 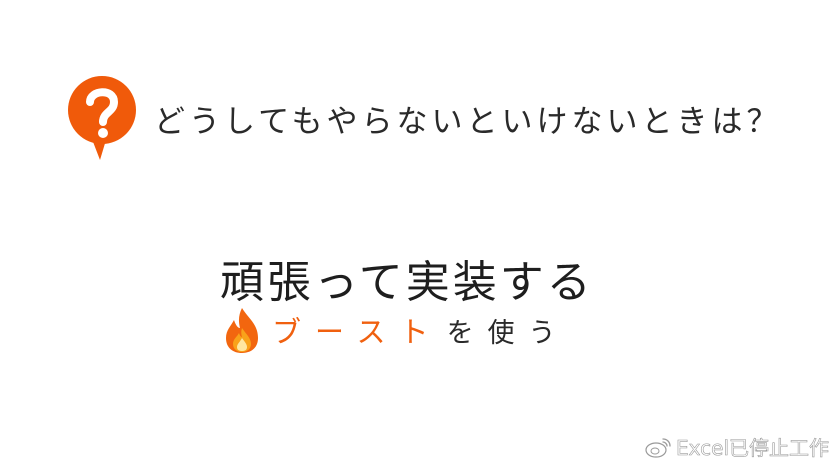 What do you see at coordinates (407, 282) in the screenshot?
I see `answer-text: 頑張って実装する` at bounding box center [407, 282].